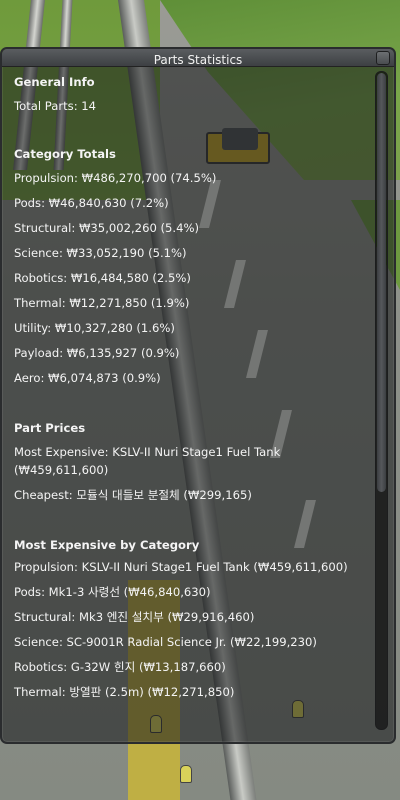 This screenshot has height=800, width=400. I want to click on category-total-utility: Utility: ₩10,327,280 (1.6%), so click(94, 328).